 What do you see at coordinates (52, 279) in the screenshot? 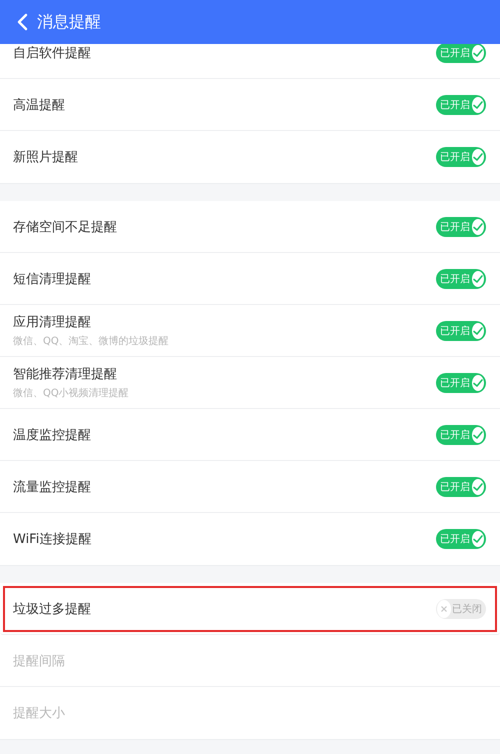
I see `row-label: 短信清理提醒` at bounding box center [52, 279].